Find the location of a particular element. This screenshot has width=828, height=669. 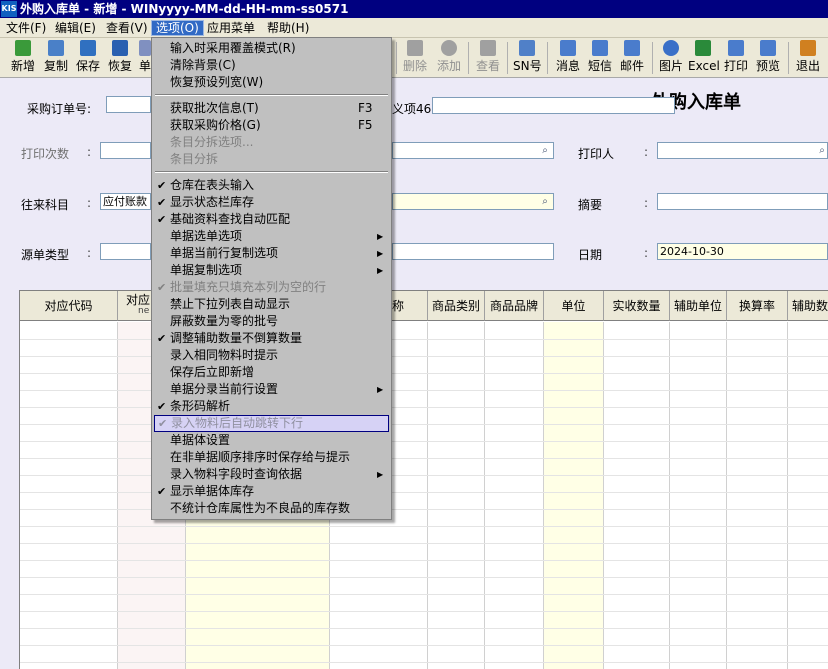

menu-item-material-query-basis: 录入物料字段时查询依据 ▶ is located at coordinates (271, 474).